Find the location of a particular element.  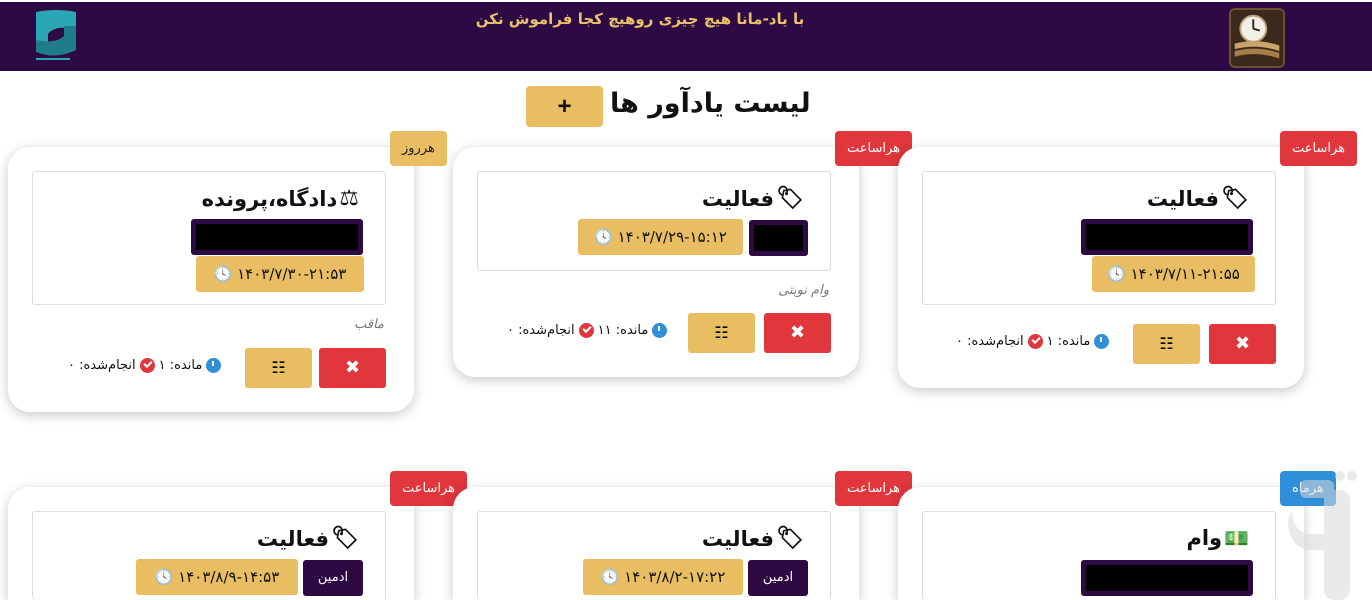

card-body: 🏷 فعالیت ادمین ۱۴۰۳/۸/۲-۱۷:۲۲ 🕓 is located at coordinates (654, 555).